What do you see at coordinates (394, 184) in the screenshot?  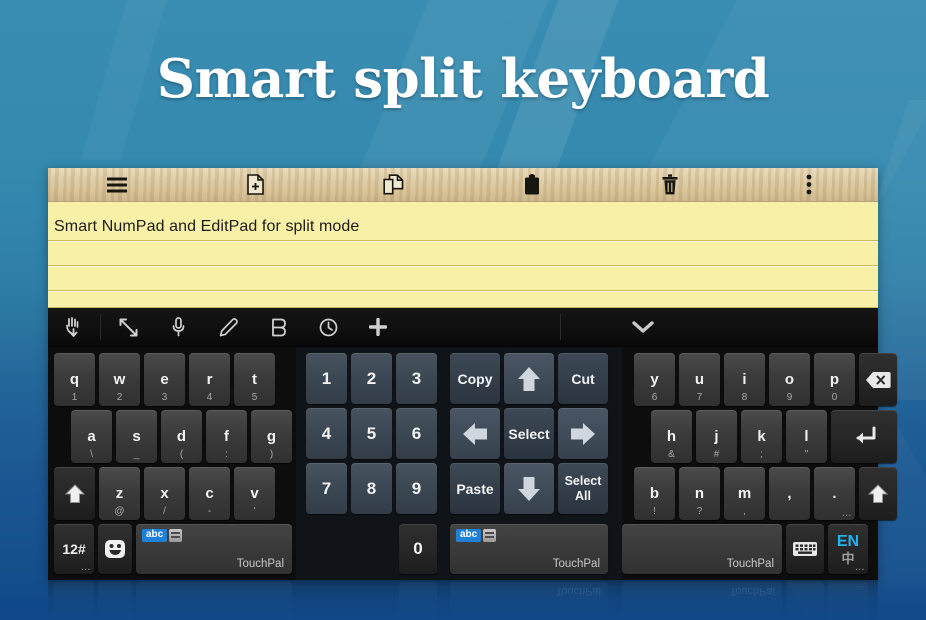 I see `copy-pages-icon` at bounding box center [394, 184].